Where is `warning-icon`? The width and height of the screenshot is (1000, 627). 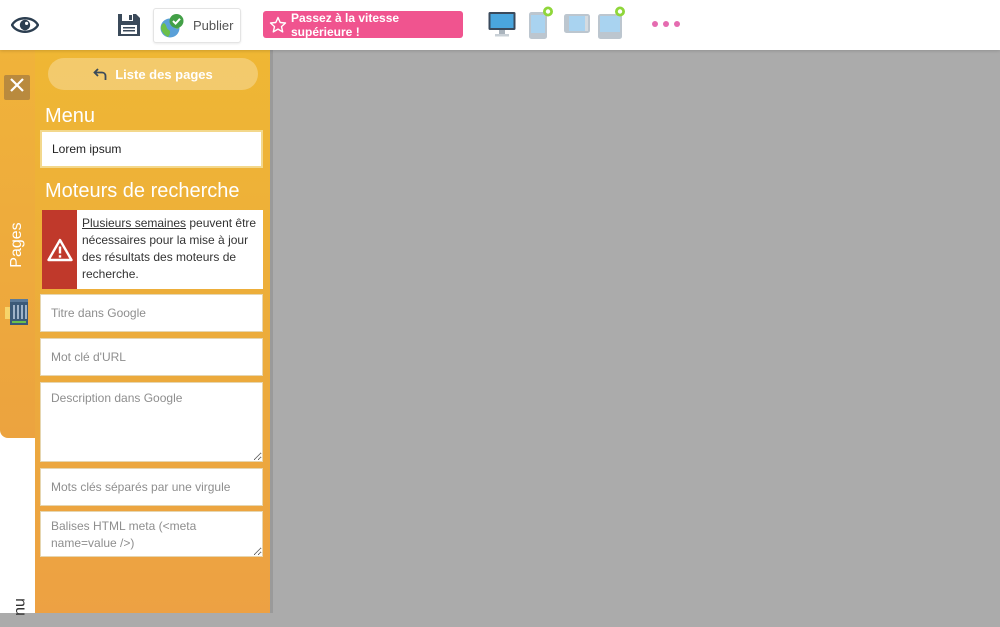
warning-icon is located at coordinates (59, 249).